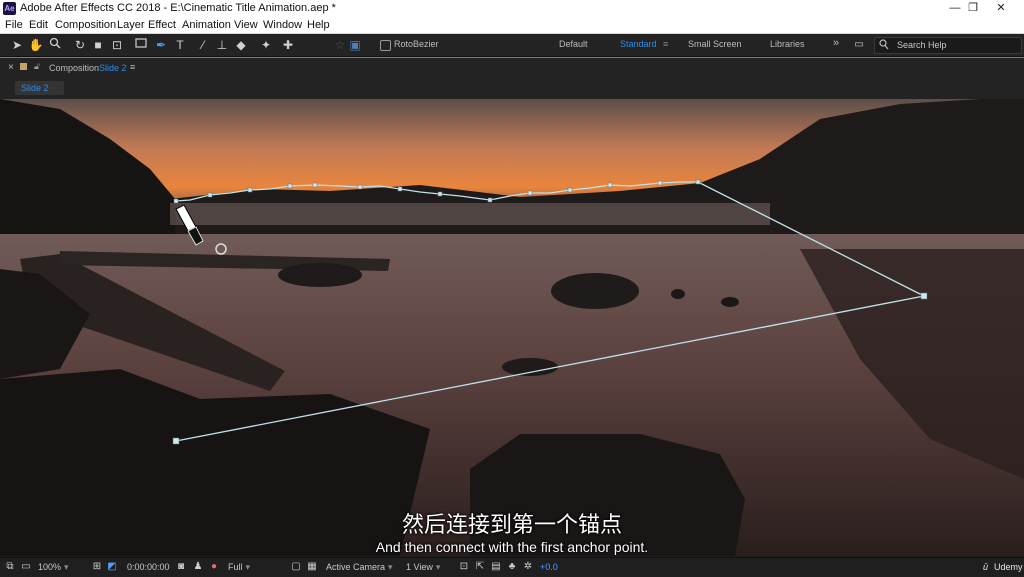 The width and height of the screenshot is (1024, 577). What do you see at coordinates (496, 567) in the screenshot?
I see `timeline-icon: ▤` at bounding box center [496, 567].